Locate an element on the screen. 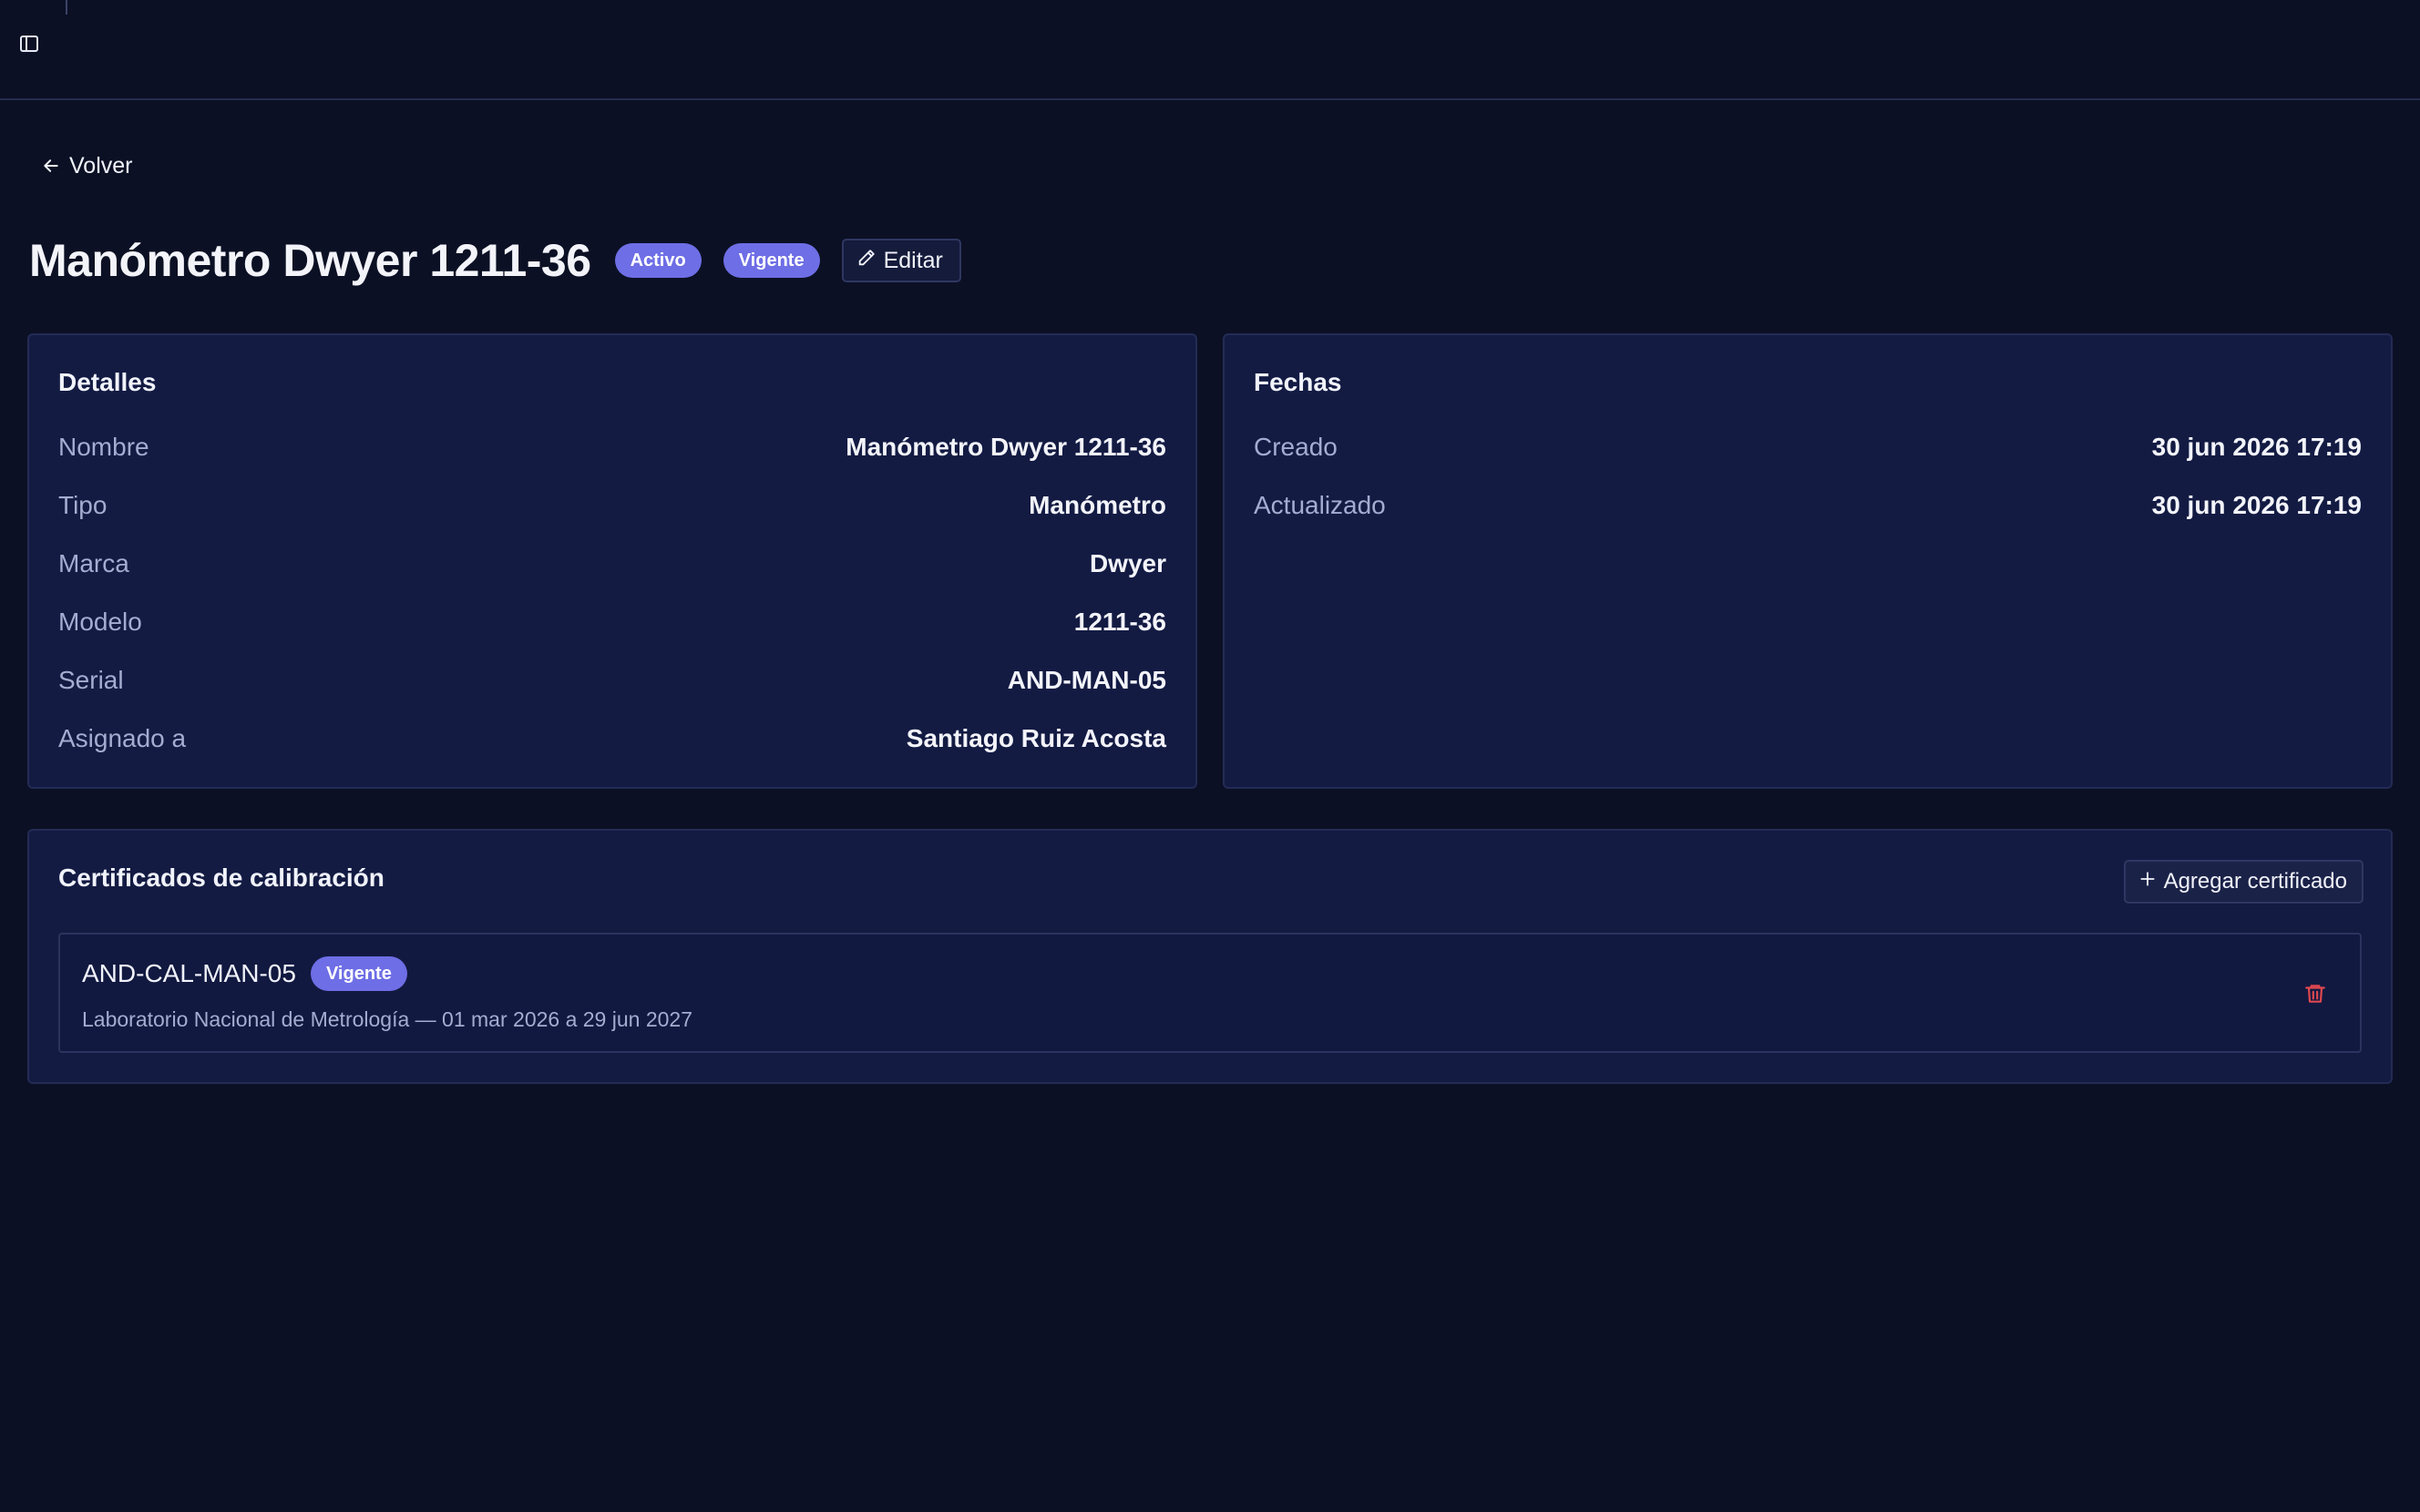  certificate-code: AND-CAL-MAN-05 is located at coordinates (189, 973).